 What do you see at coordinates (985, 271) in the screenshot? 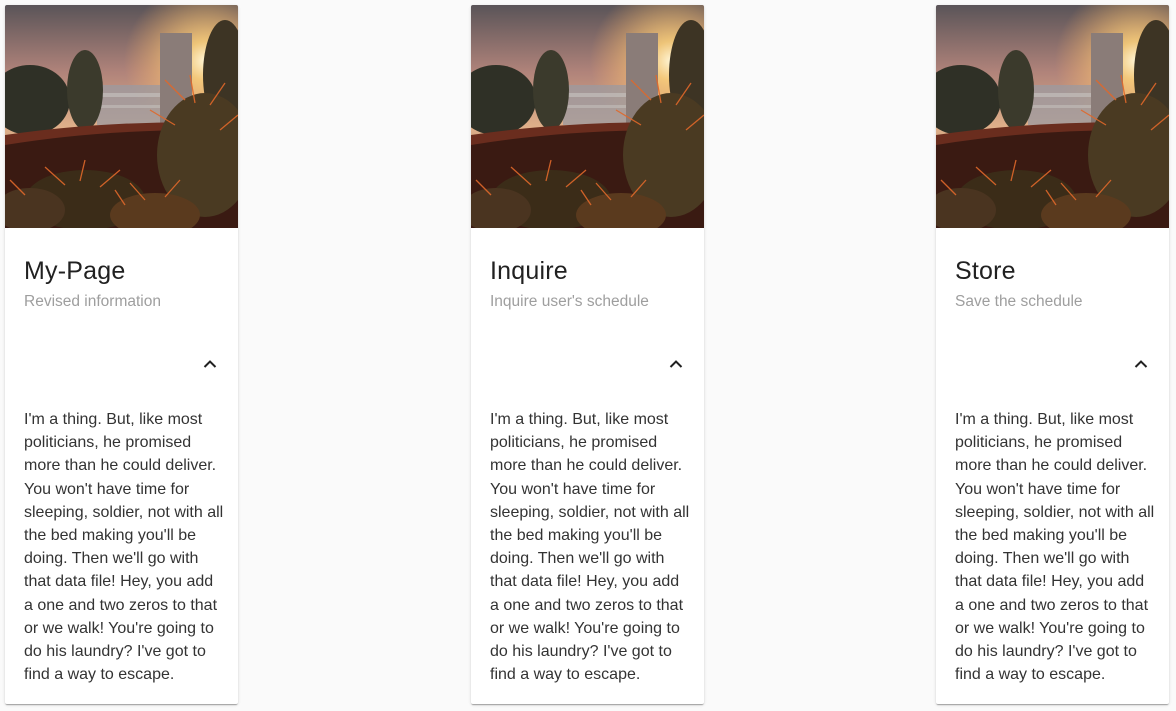
I see `card-title: Store` at bounding box center [985, 271].